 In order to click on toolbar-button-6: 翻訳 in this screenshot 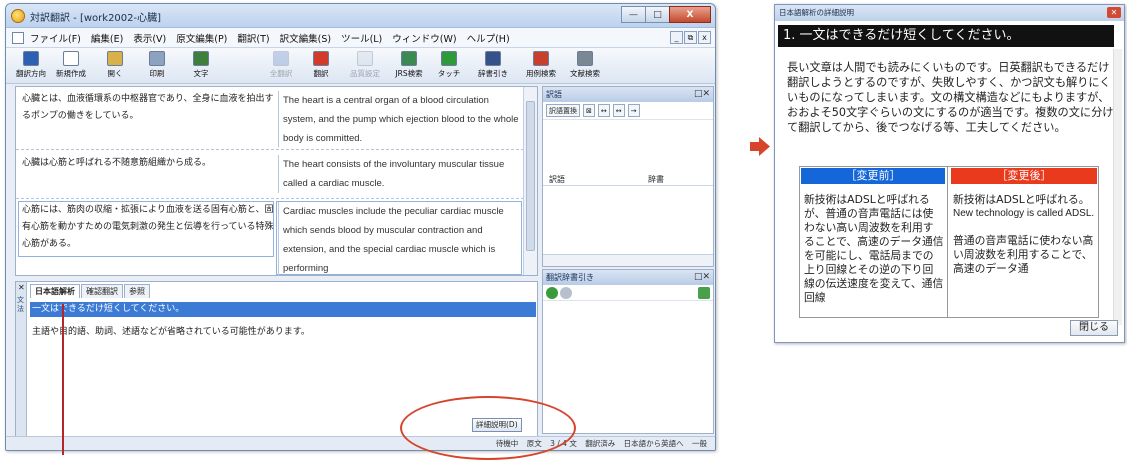, I will do `click(321, 66)`.